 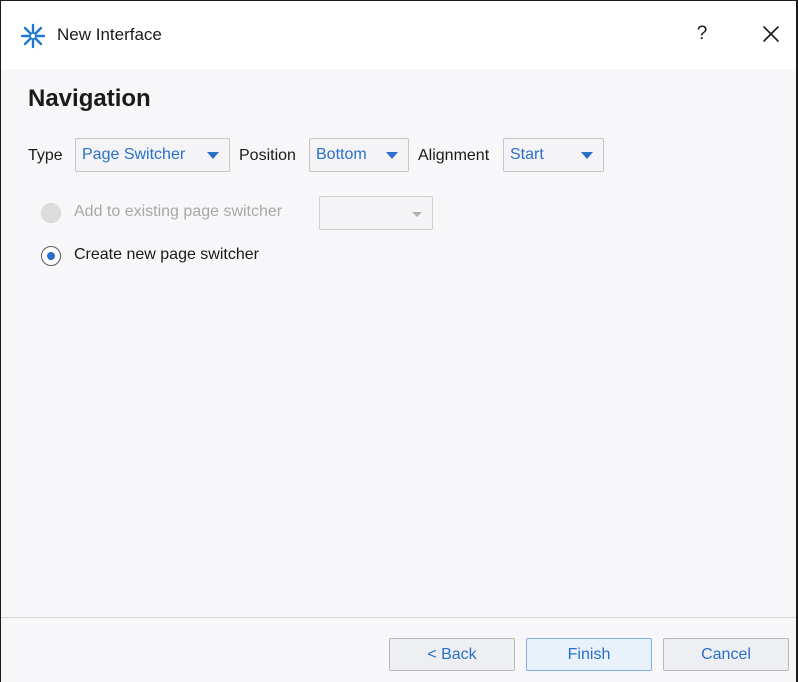 I want to click on dialog-footer: < Back Finish Cancel, so click(x=398, y=649).